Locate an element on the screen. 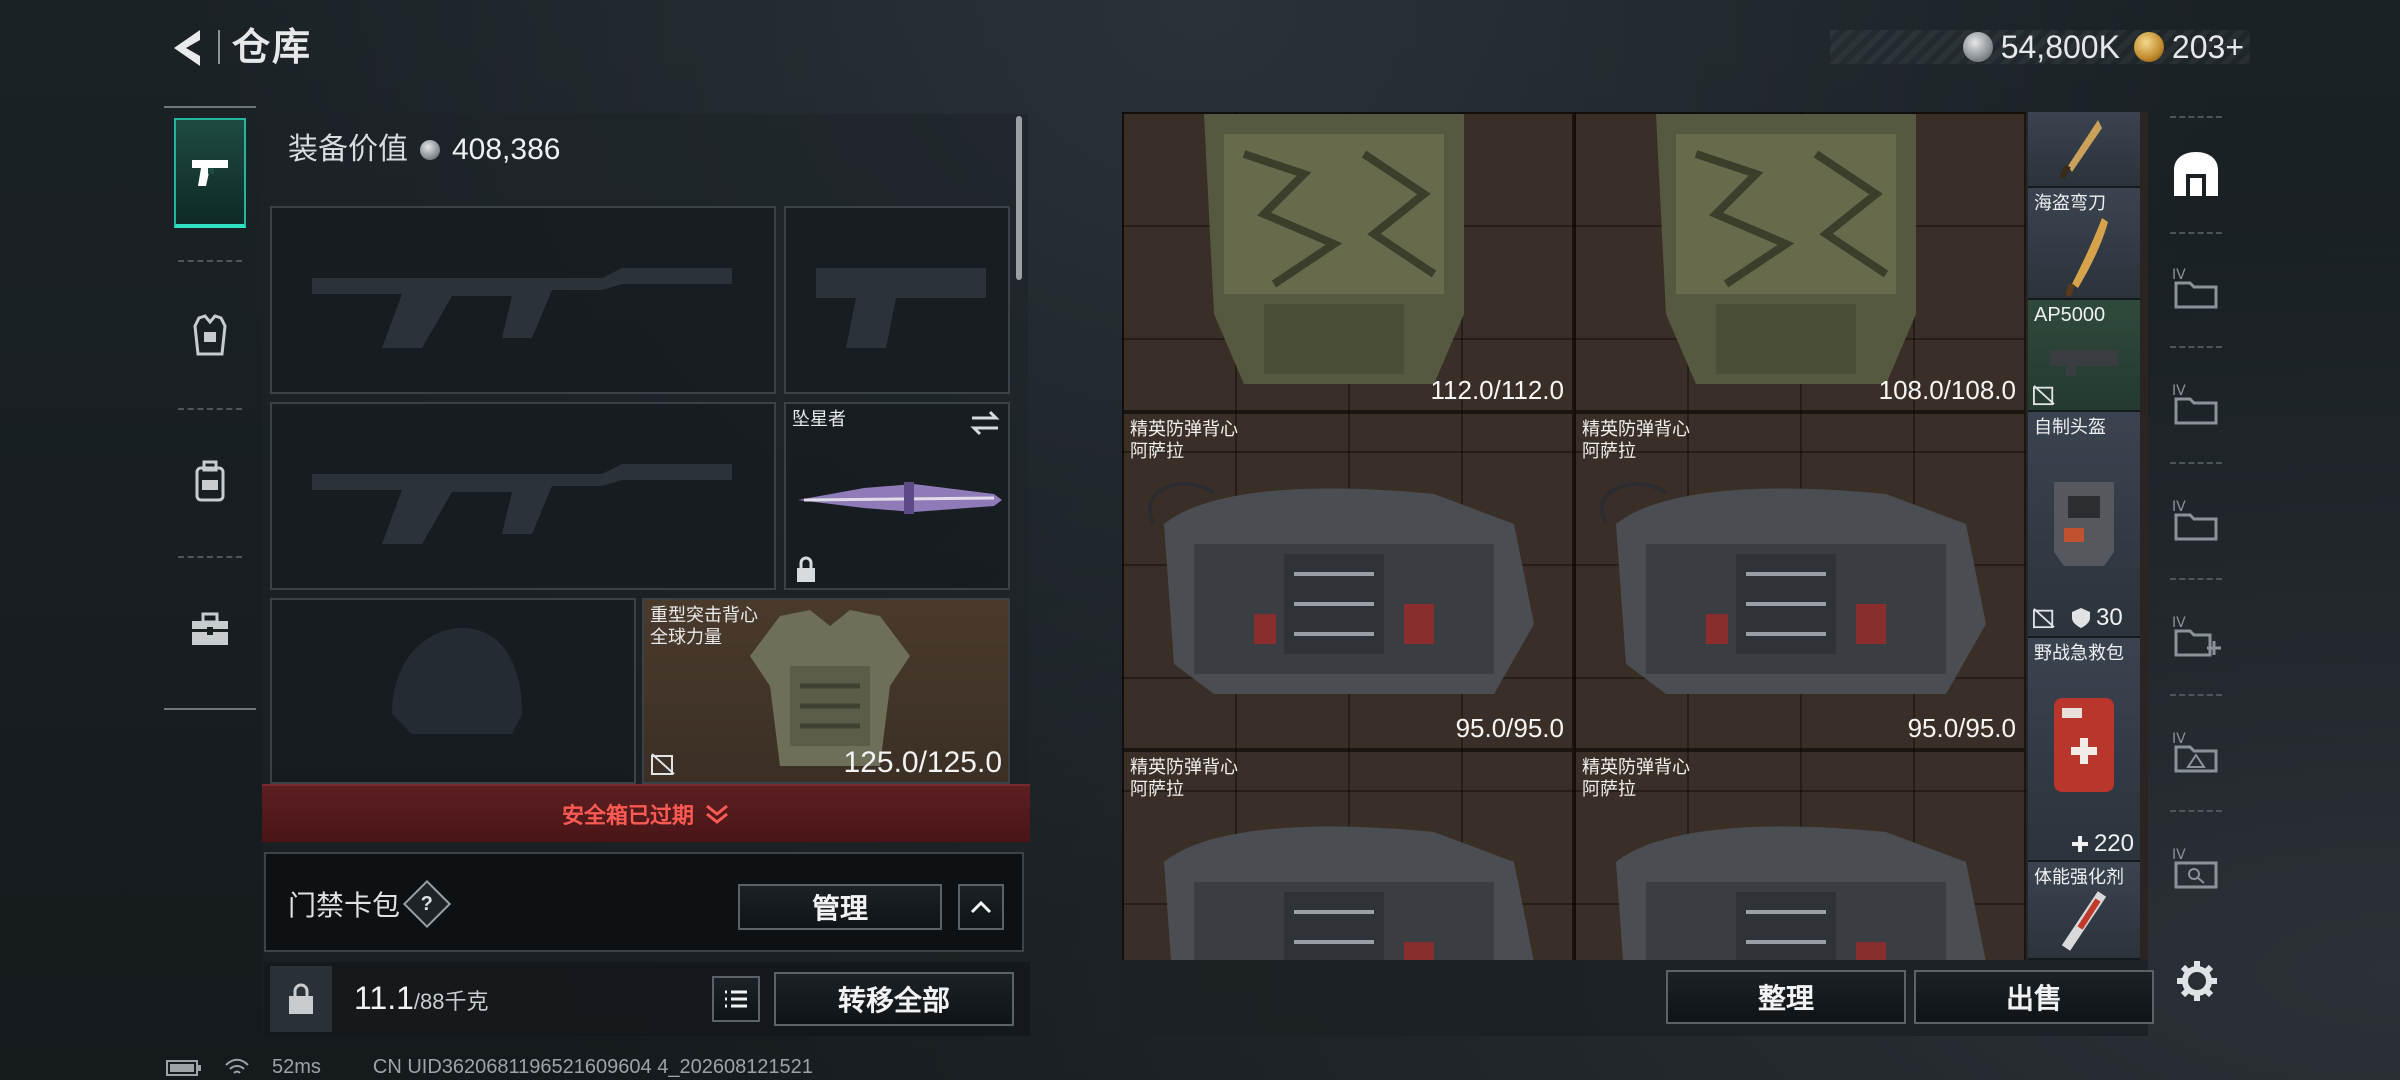 This screenshot has height=1080, width=2400. sort-button: 整理 is located at coordinates (1786, 997).